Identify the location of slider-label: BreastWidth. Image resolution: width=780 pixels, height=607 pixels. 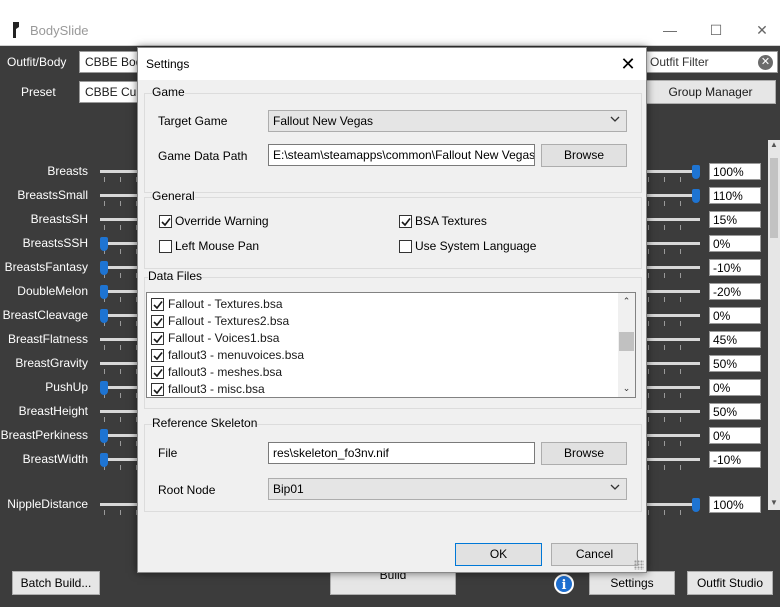
(55, 459).